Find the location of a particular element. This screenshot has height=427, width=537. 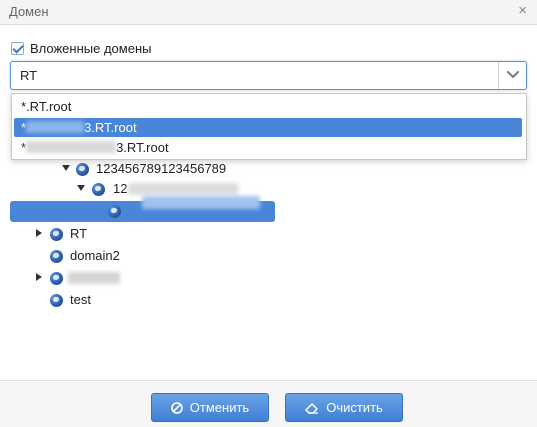

dialog-footer: Отменить Очистить is located at coordinates (268, 403).